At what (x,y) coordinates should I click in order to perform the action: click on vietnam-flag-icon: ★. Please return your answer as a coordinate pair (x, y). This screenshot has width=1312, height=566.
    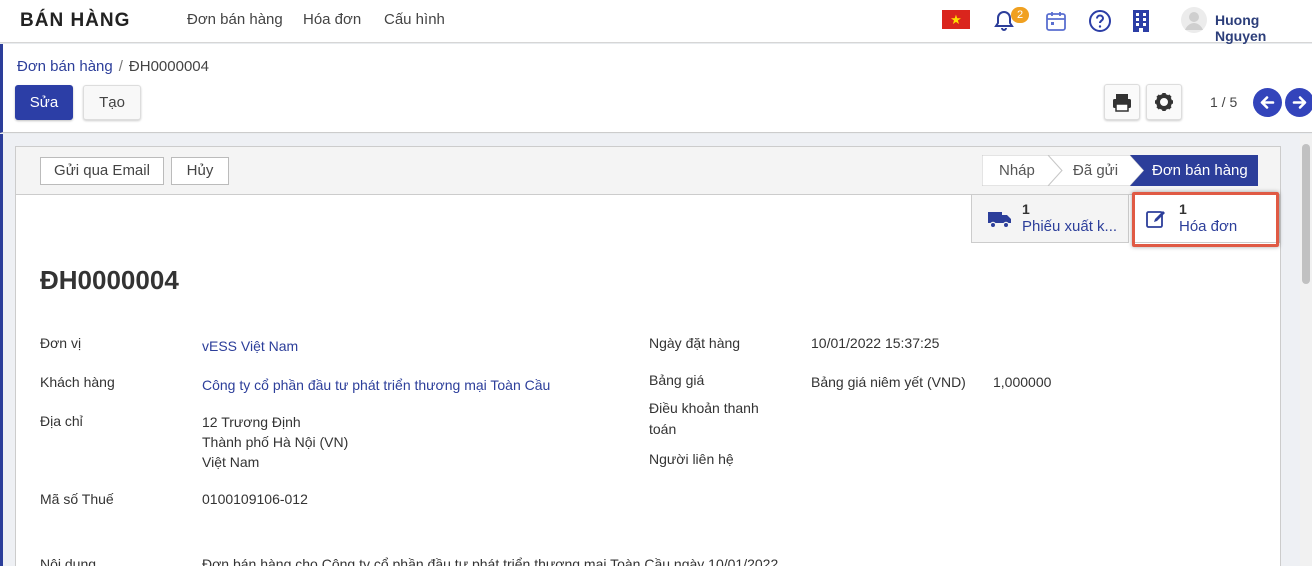
    Looking at the image, I should click on (956, 19).